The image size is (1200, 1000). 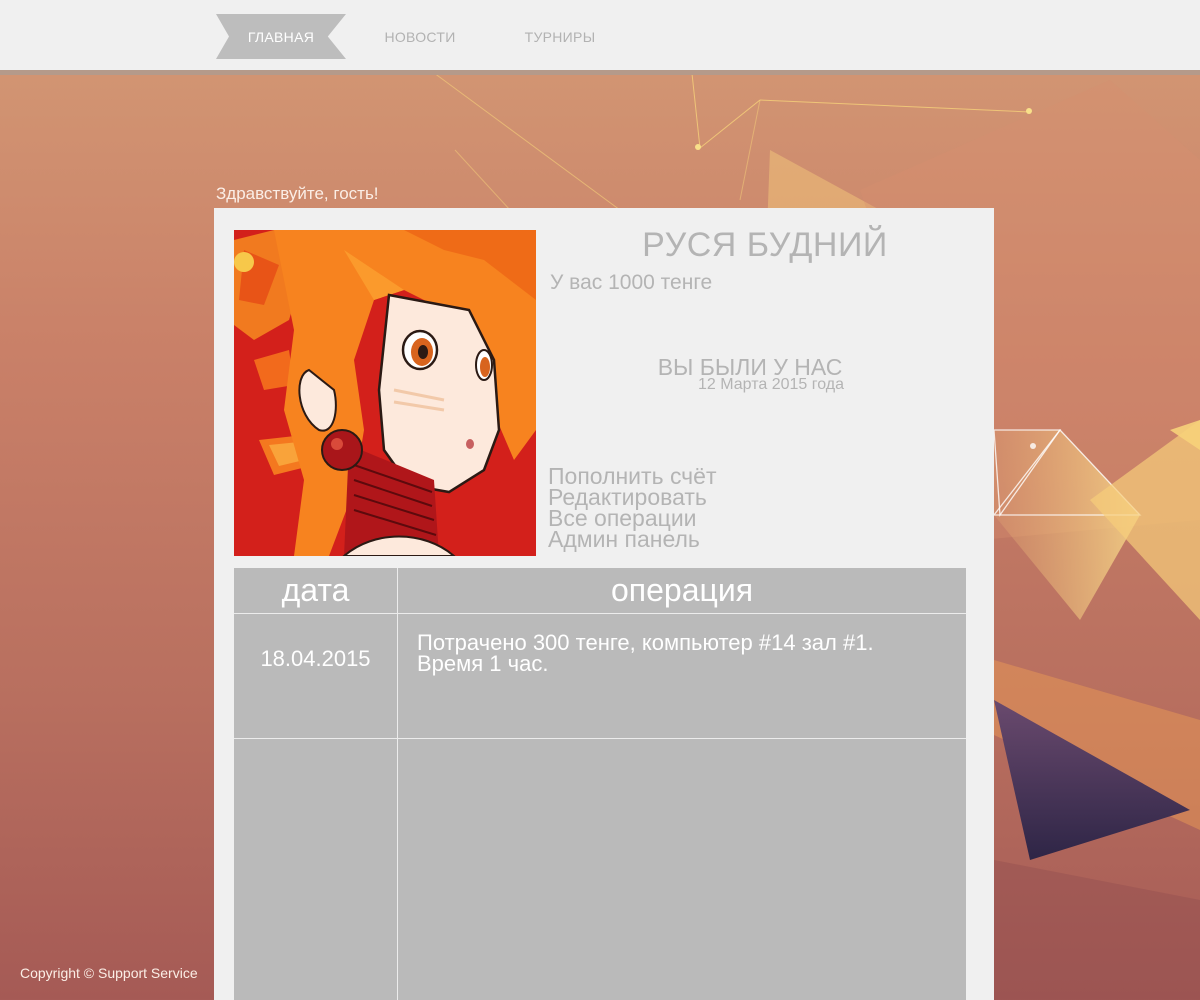 What do you see at coordinates (316, 676) in the screenshot?
I see `operation-date-cell: 18.04.2015` at bounding box center [316, 676].